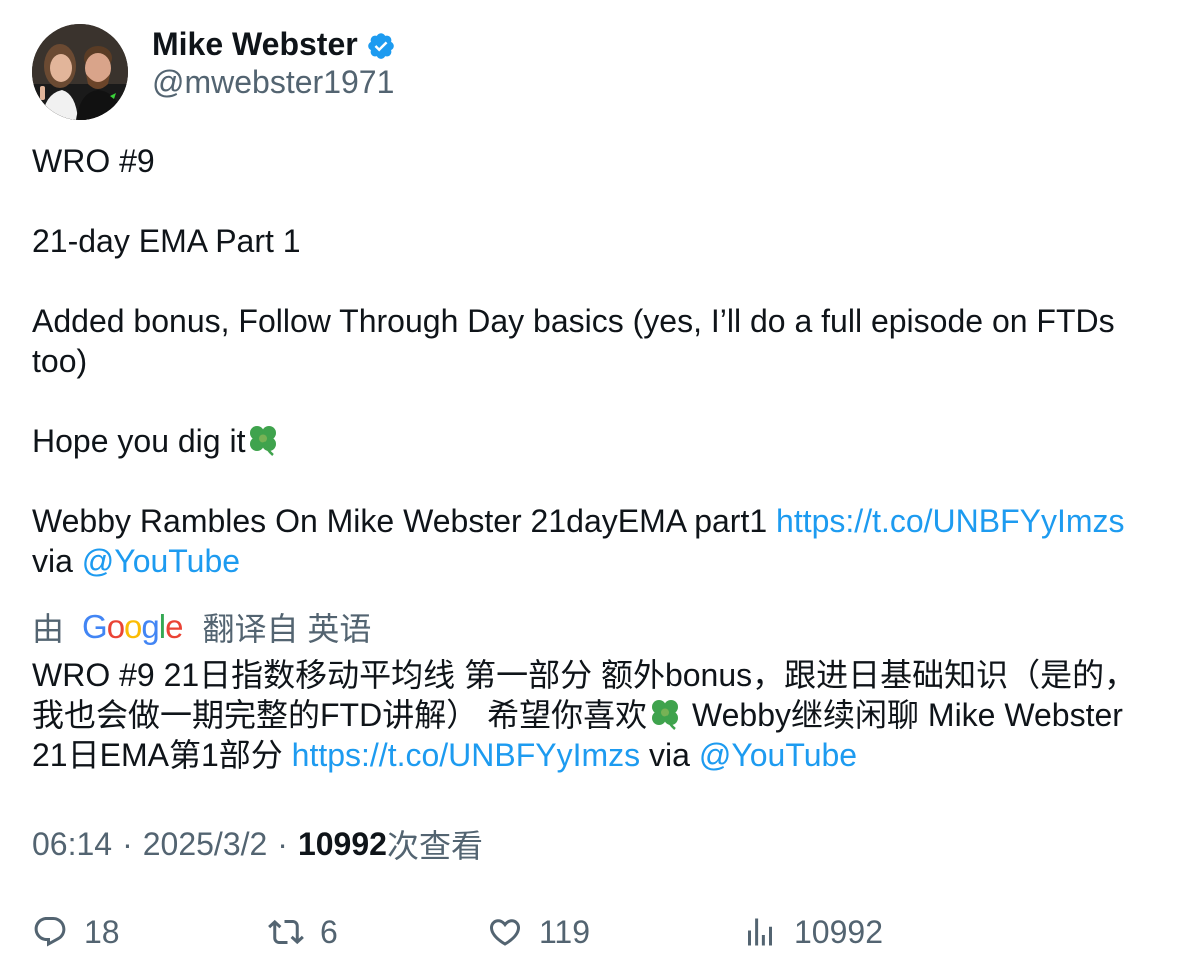  I want to click on translation-prefix: 由, so click(48, 629).